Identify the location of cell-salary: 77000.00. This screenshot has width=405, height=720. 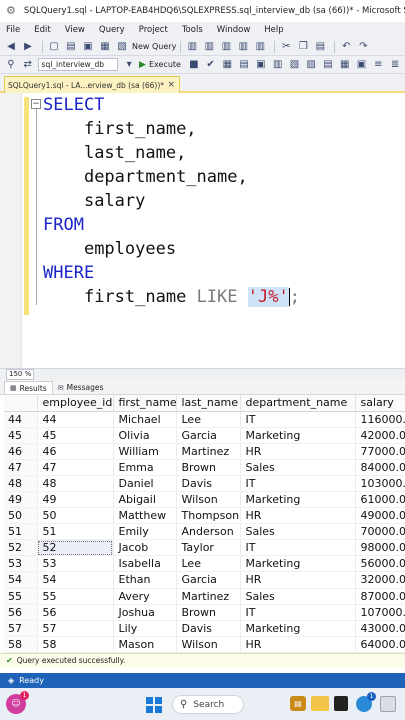
(380, 451).